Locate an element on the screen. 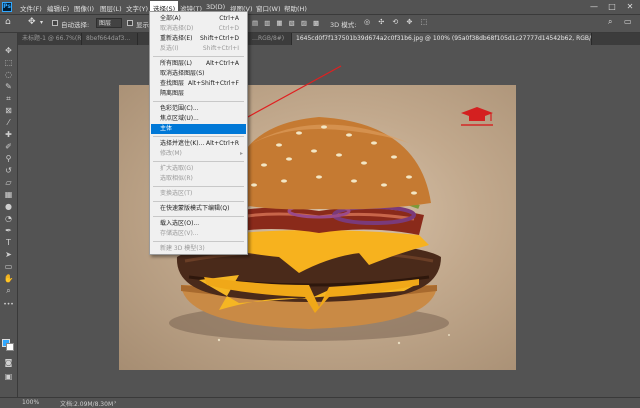  menu-item-transform-selection: 变换选区(T) is located at coordinates (198, 194).